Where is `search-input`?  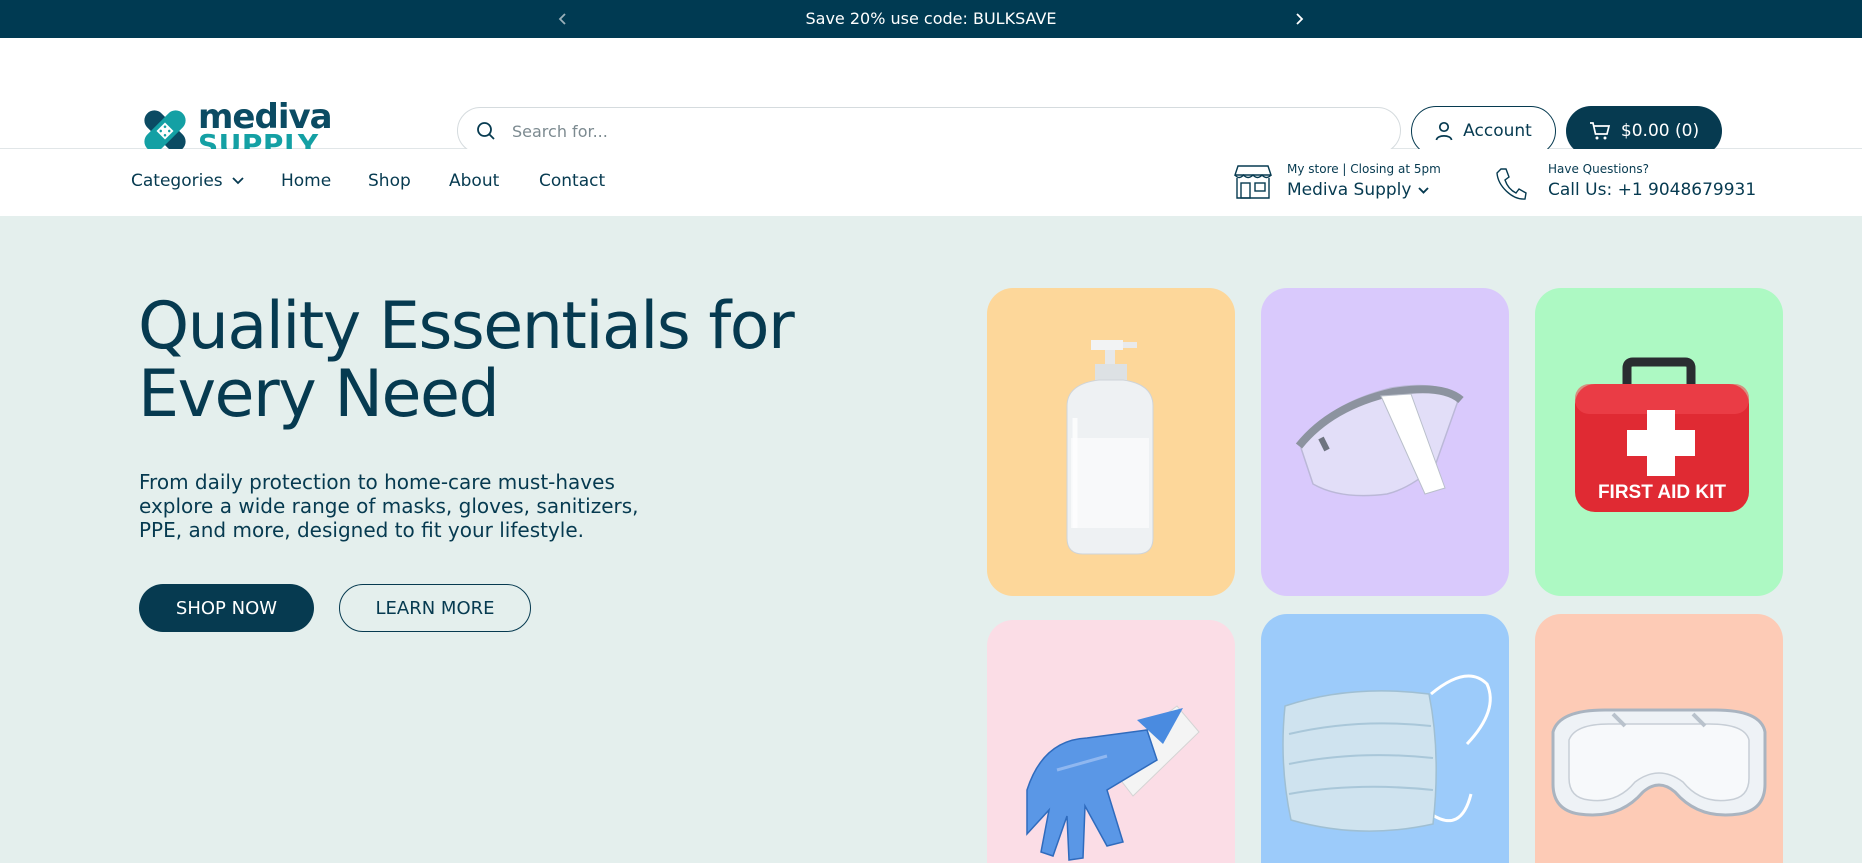 search-input is located at coordinates (942, 131).